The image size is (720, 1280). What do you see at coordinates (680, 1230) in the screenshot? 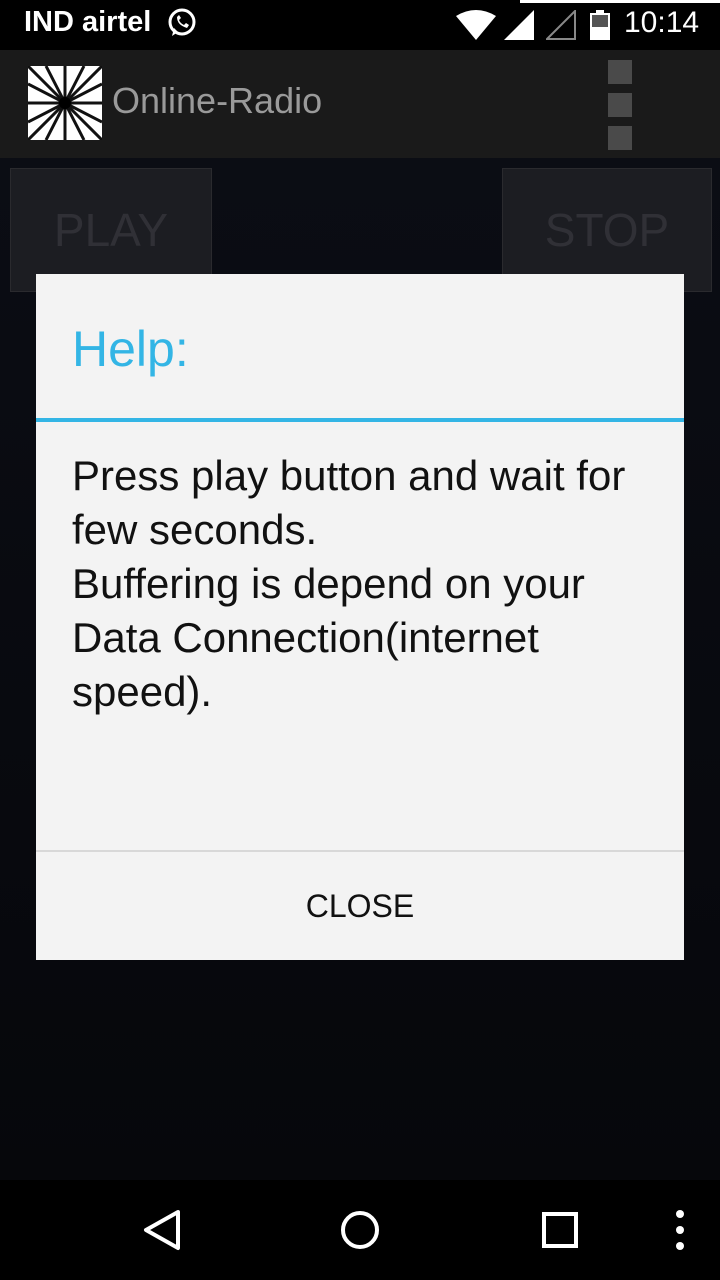
I see `more-icon` at bounding box center [680, 1230].